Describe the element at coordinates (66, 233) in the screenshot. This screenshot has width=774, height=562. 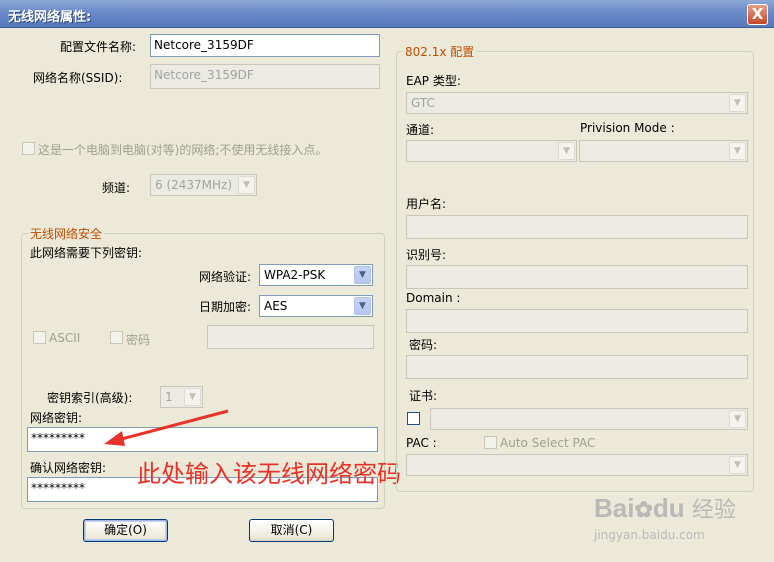
I see `security-legend: 无线网络安全` at that location.